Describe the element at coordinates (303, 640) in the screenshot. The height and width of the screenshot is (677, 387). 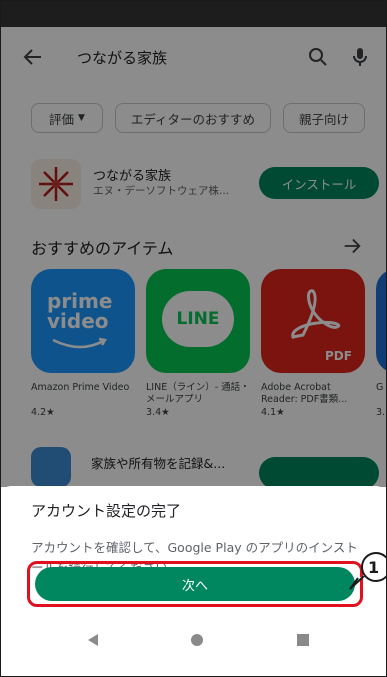
I see `nav-recent-apps-icon` at that location.